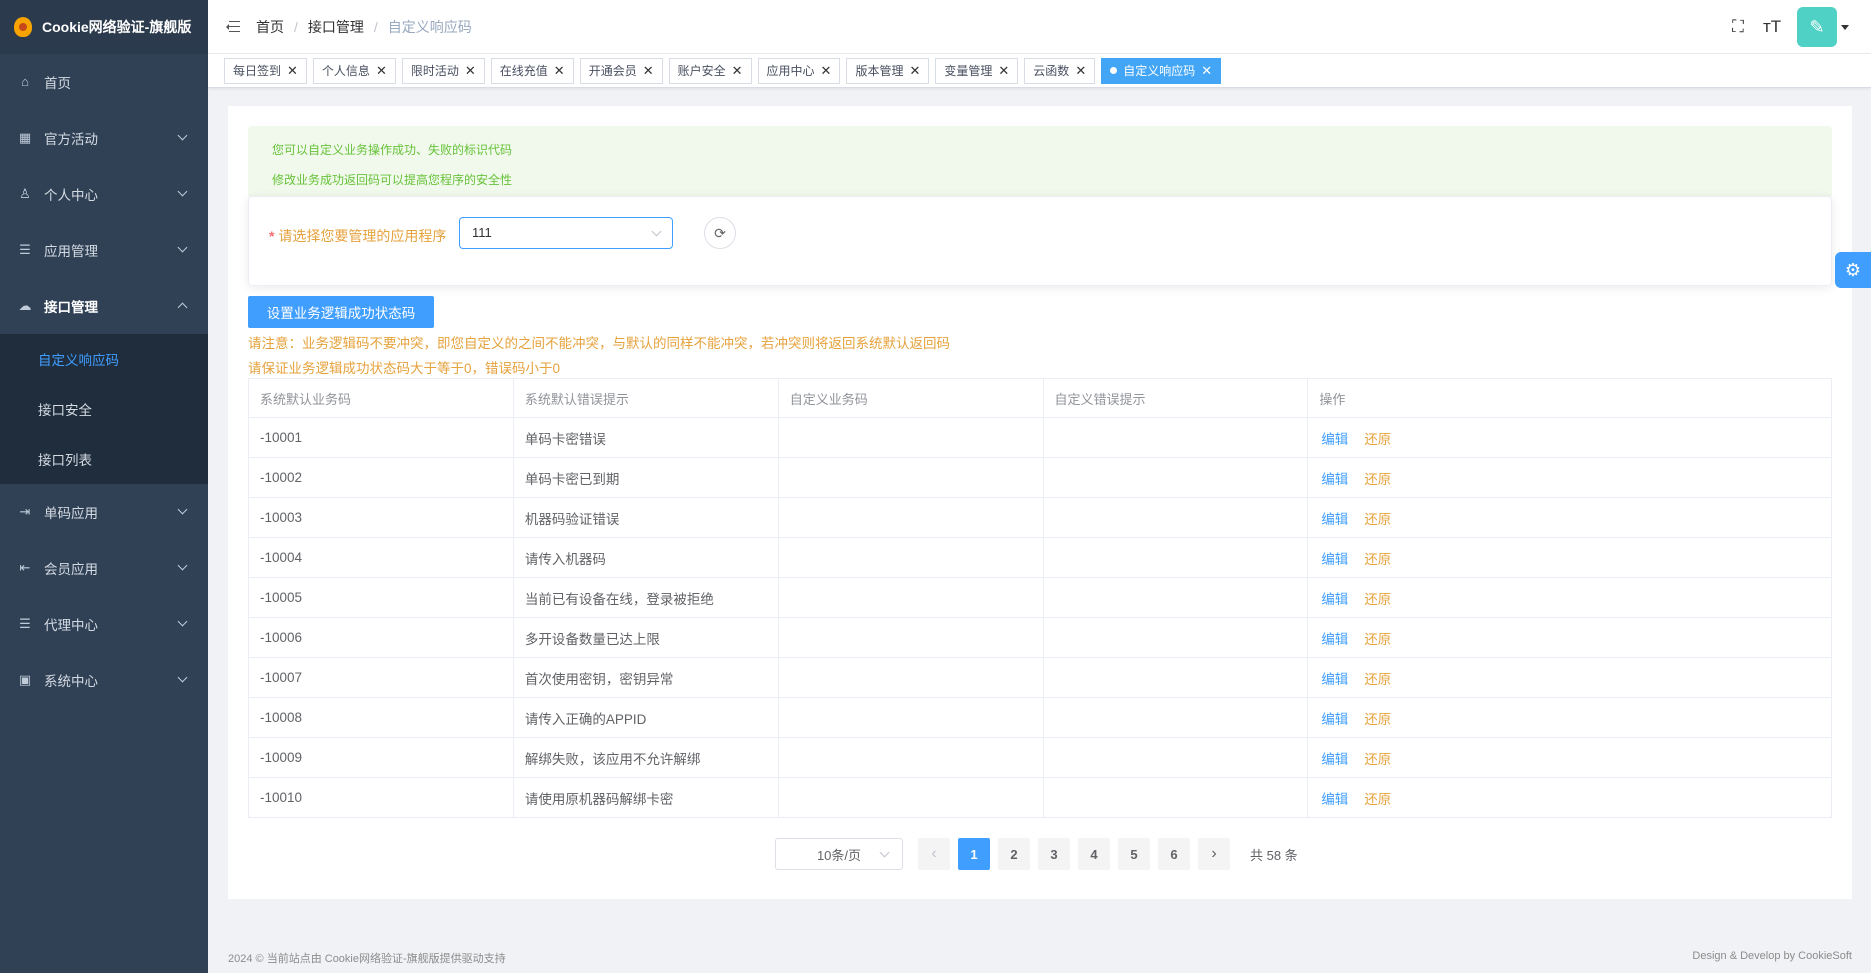 This screenshot has width=1871, height=973. I want to click on tag-cloud-function: 云函数 ✕, so click(1060, 70).